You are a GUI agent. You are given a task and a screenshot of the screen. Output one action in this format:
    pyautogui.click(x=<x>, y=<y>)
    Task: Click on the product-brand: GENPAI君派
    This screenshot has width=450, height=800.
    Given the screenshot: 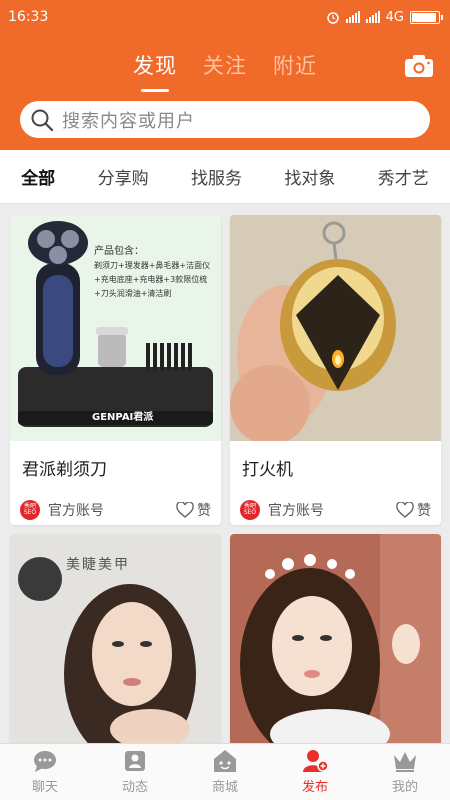 What is the action you would take?
    pyautogui.click(x=123, y=417)
    